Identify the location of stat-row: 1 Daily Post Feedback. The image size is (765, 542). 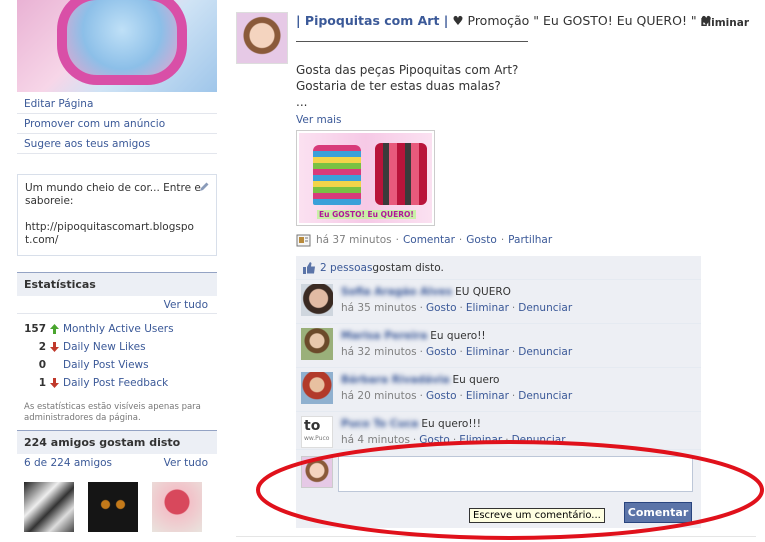
(120, 383).